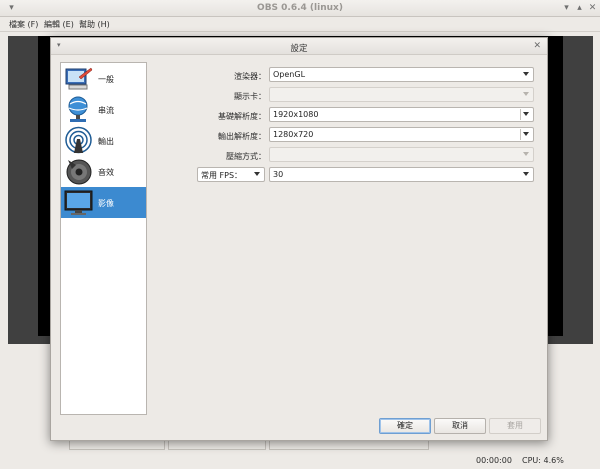 This screenshot has width=600, height=469. Describe the element at coordinates (23, 24) in the screenshot. I see `menu-file: 檔案 (F)` at that location.